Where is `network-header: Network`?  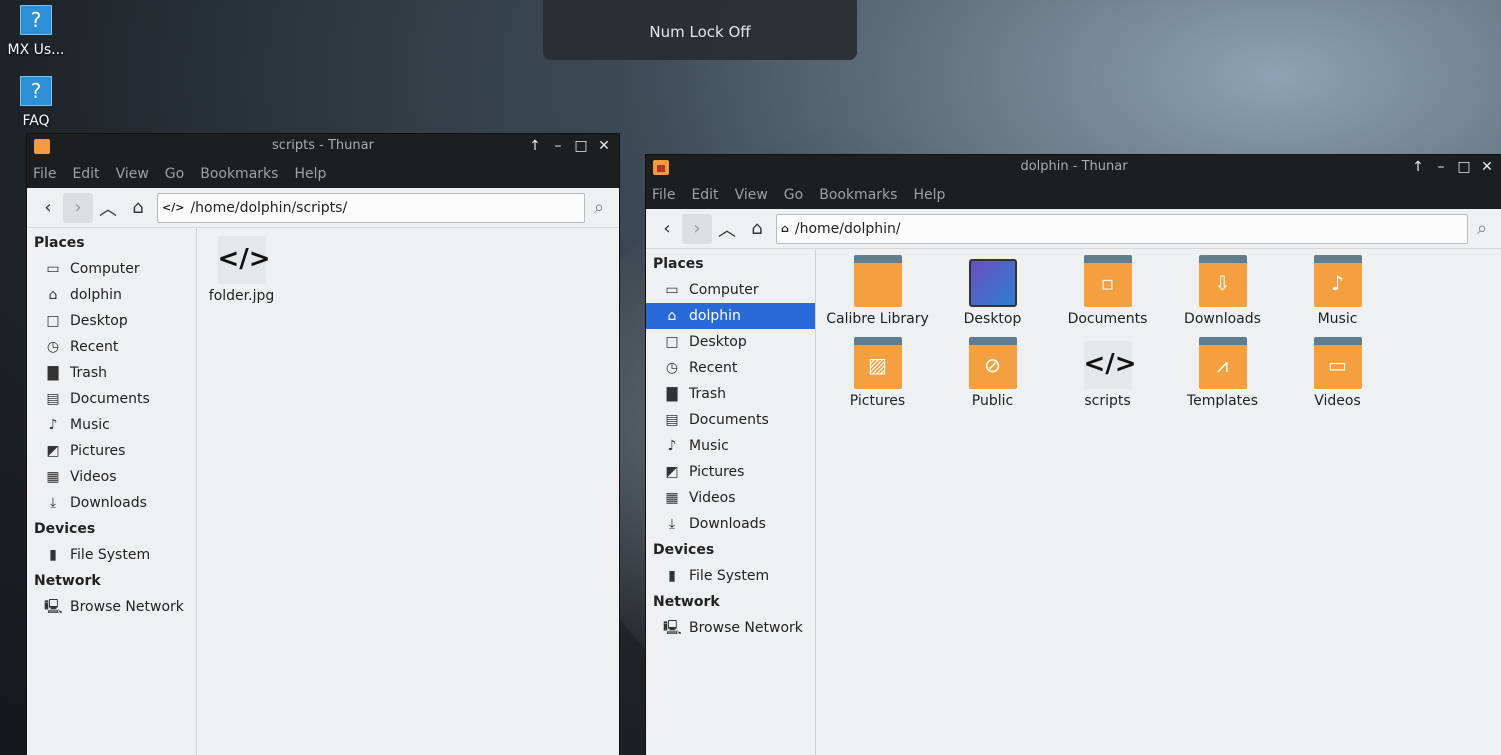 network-header: Network is located at coordinates (67, 581).